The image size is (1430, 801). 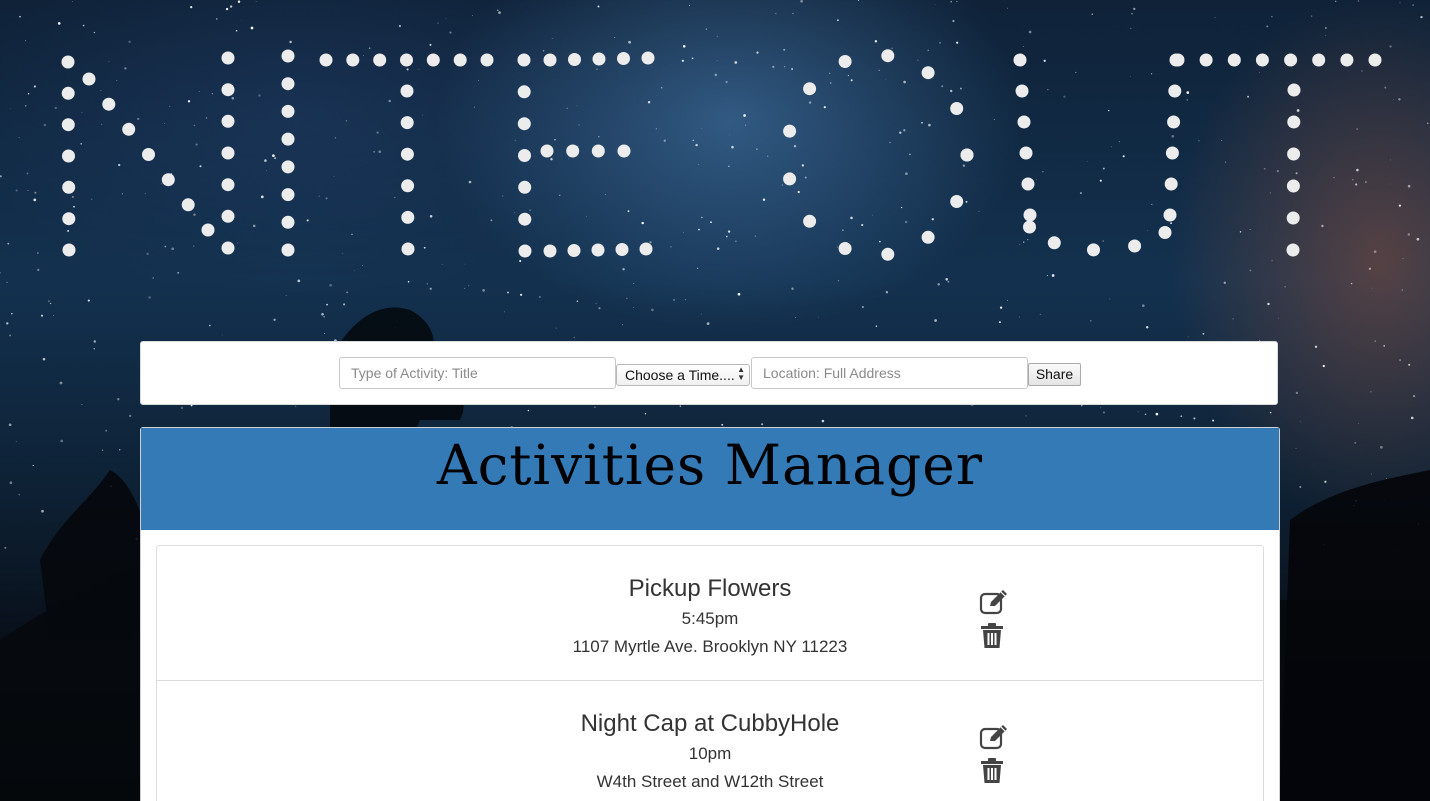 I want to click on activity-title: Night Cap at CubbyHole, so click(x=710, y=723).